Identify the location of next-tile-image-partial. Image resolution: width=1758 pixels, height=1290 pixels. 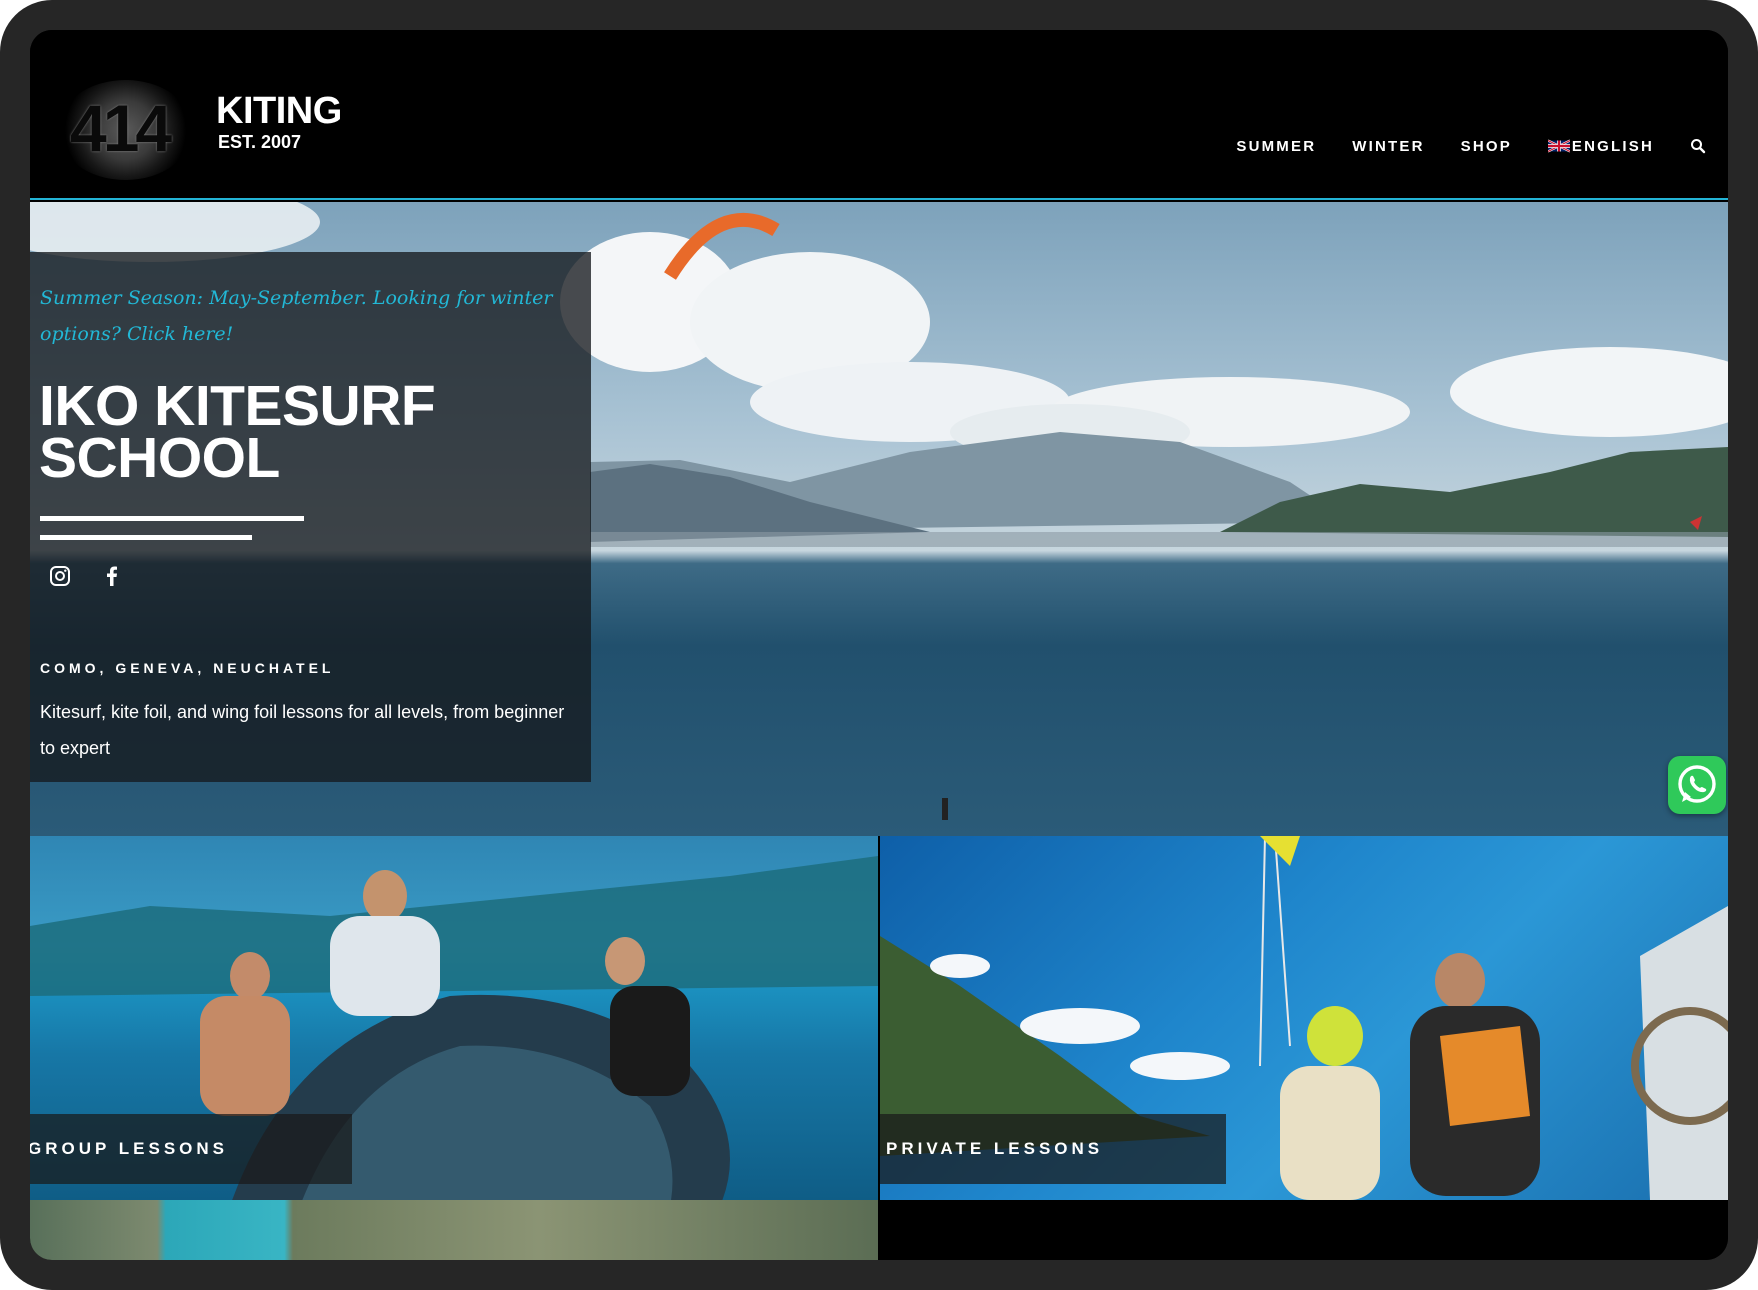
(454, 1230).